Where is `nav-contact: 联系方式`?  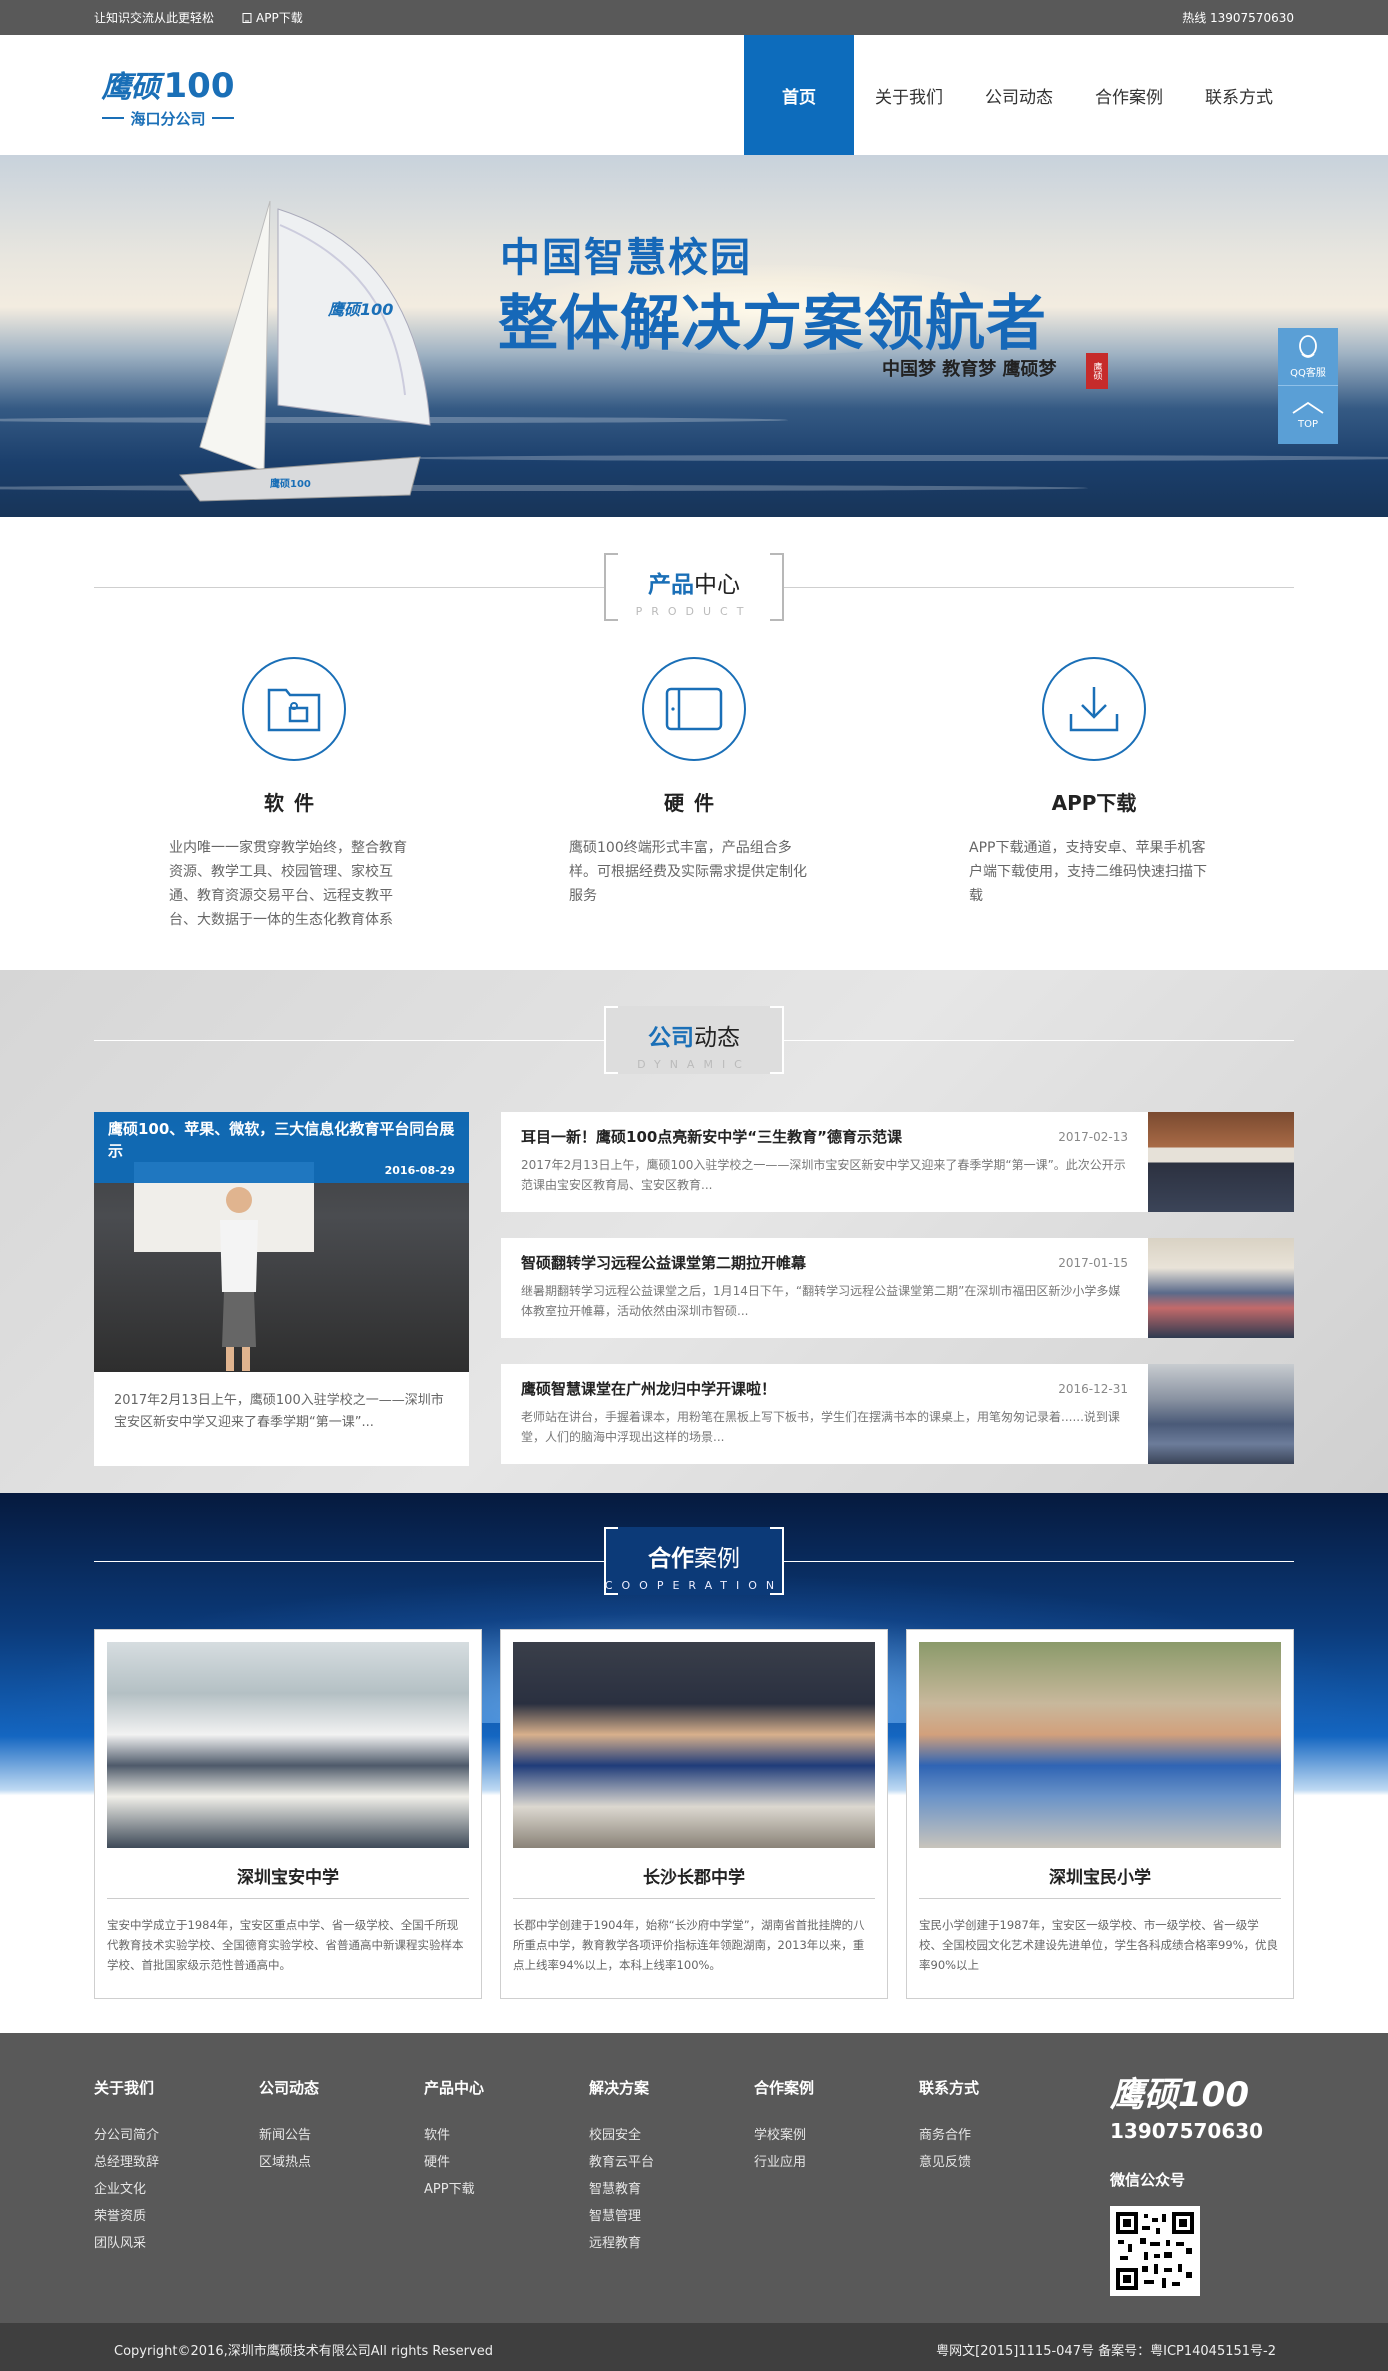
nav-contact: 联系方式 is located at coordinates (1239, 95).